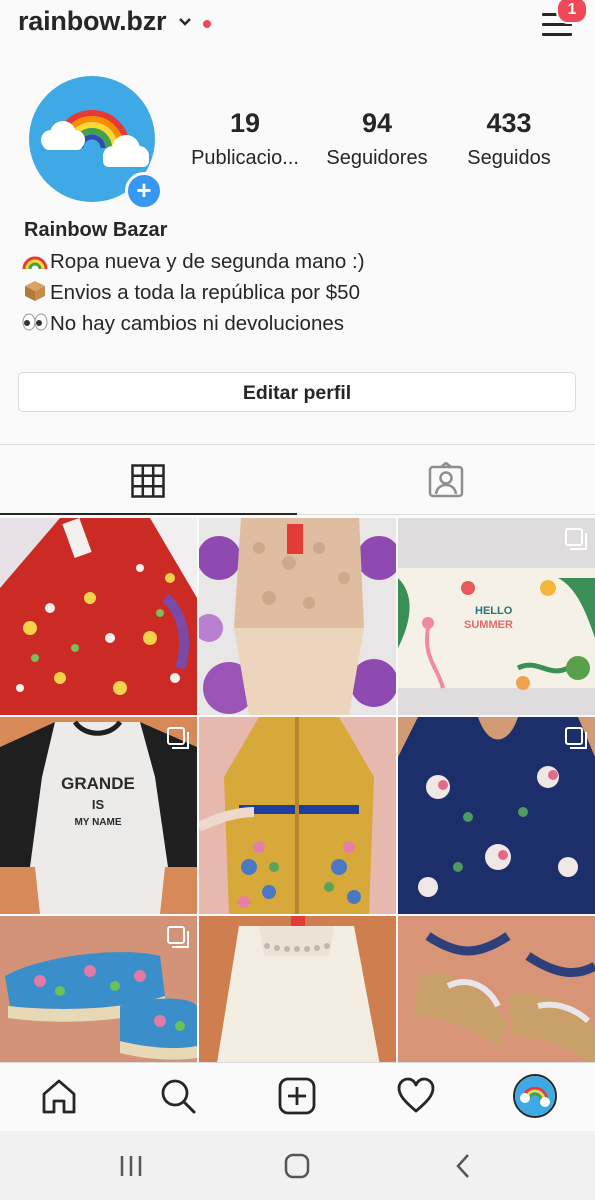 The width and height of the screenshot is (595, 1200). What do you see at coordinates (207, 24) in the screenshot?
I see `notification-dot` at bounding box center [207, 24].